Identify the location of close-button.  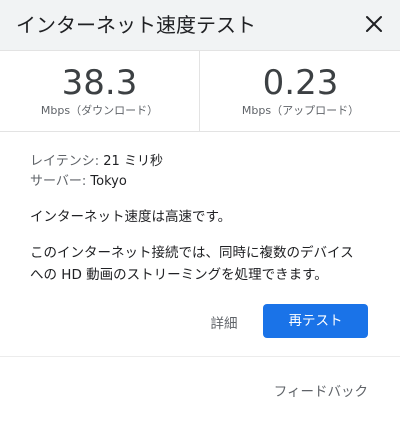
(374, 24).